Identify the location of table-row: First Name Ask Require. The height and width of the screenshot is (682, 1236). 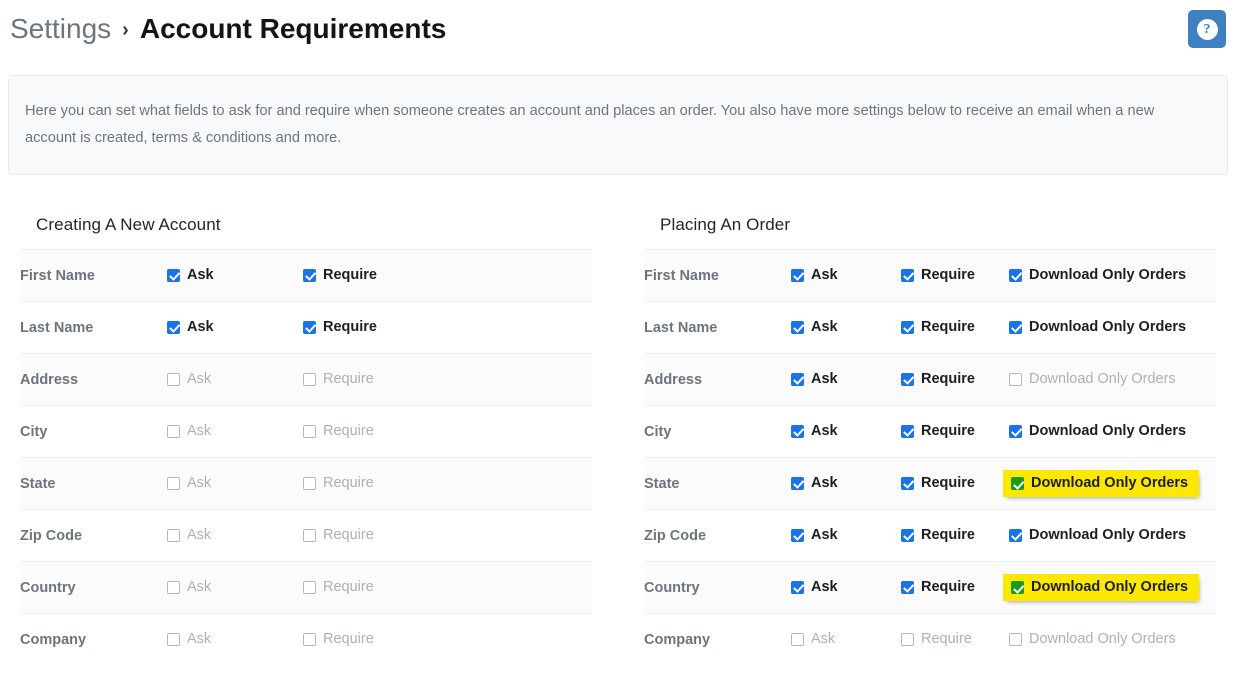
(306, 275).